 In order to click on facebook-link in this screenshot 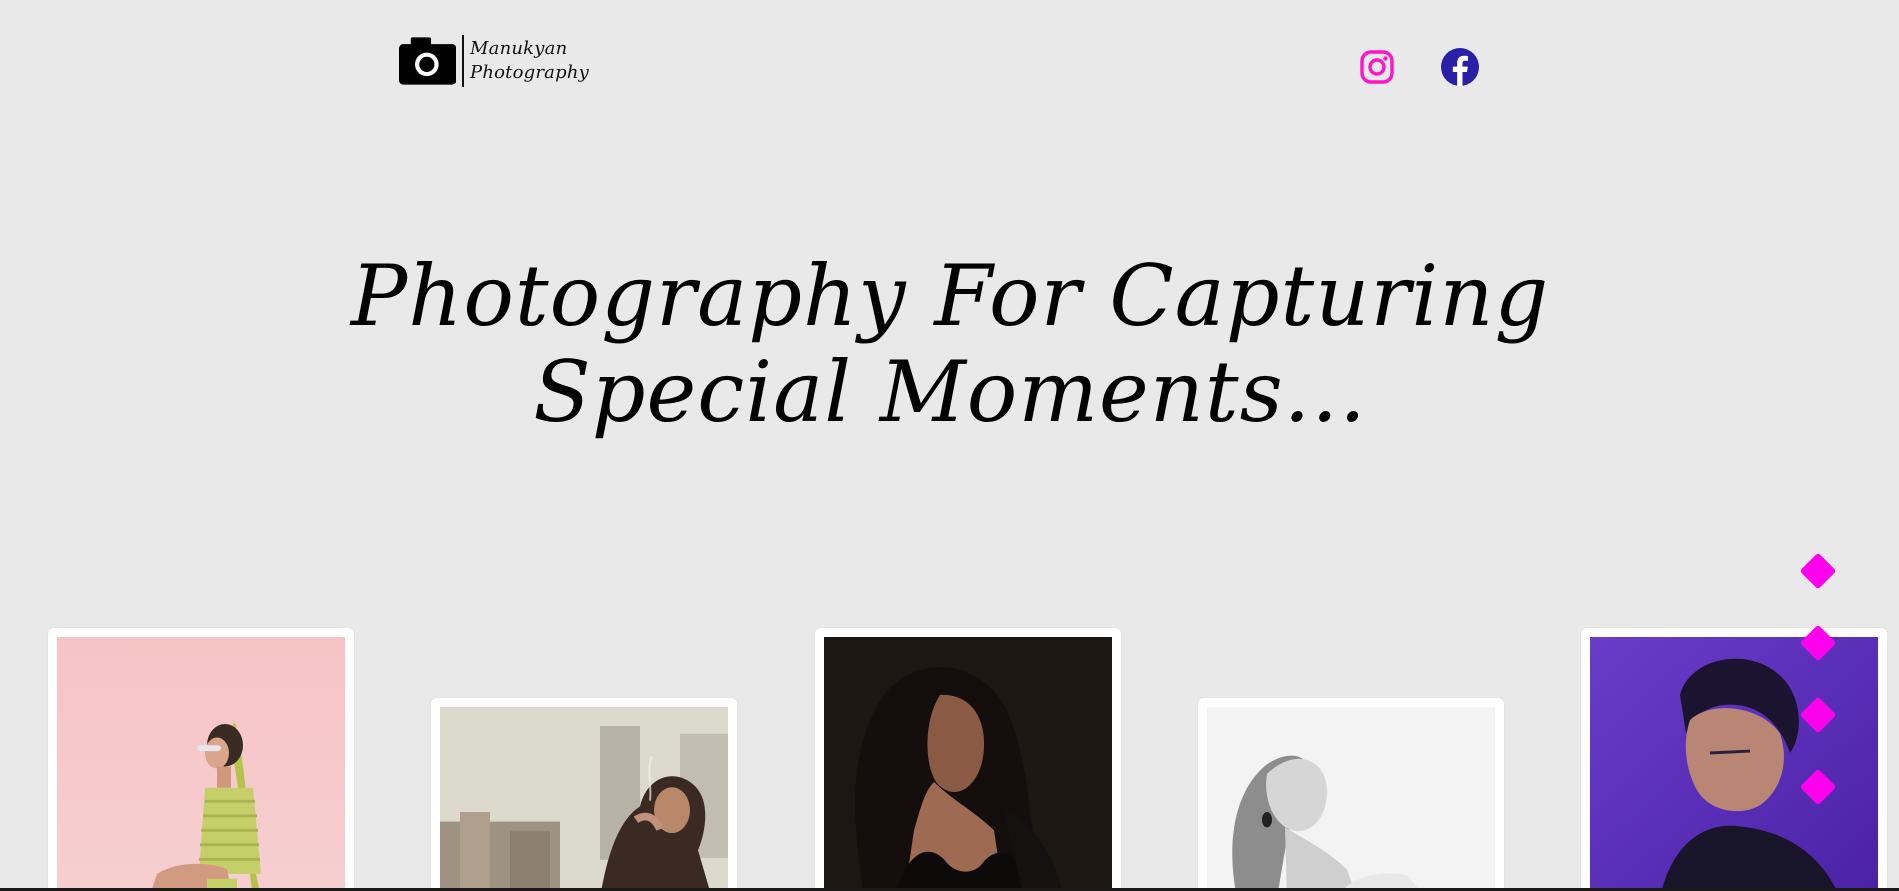, I will do `click(1460, 67)`.